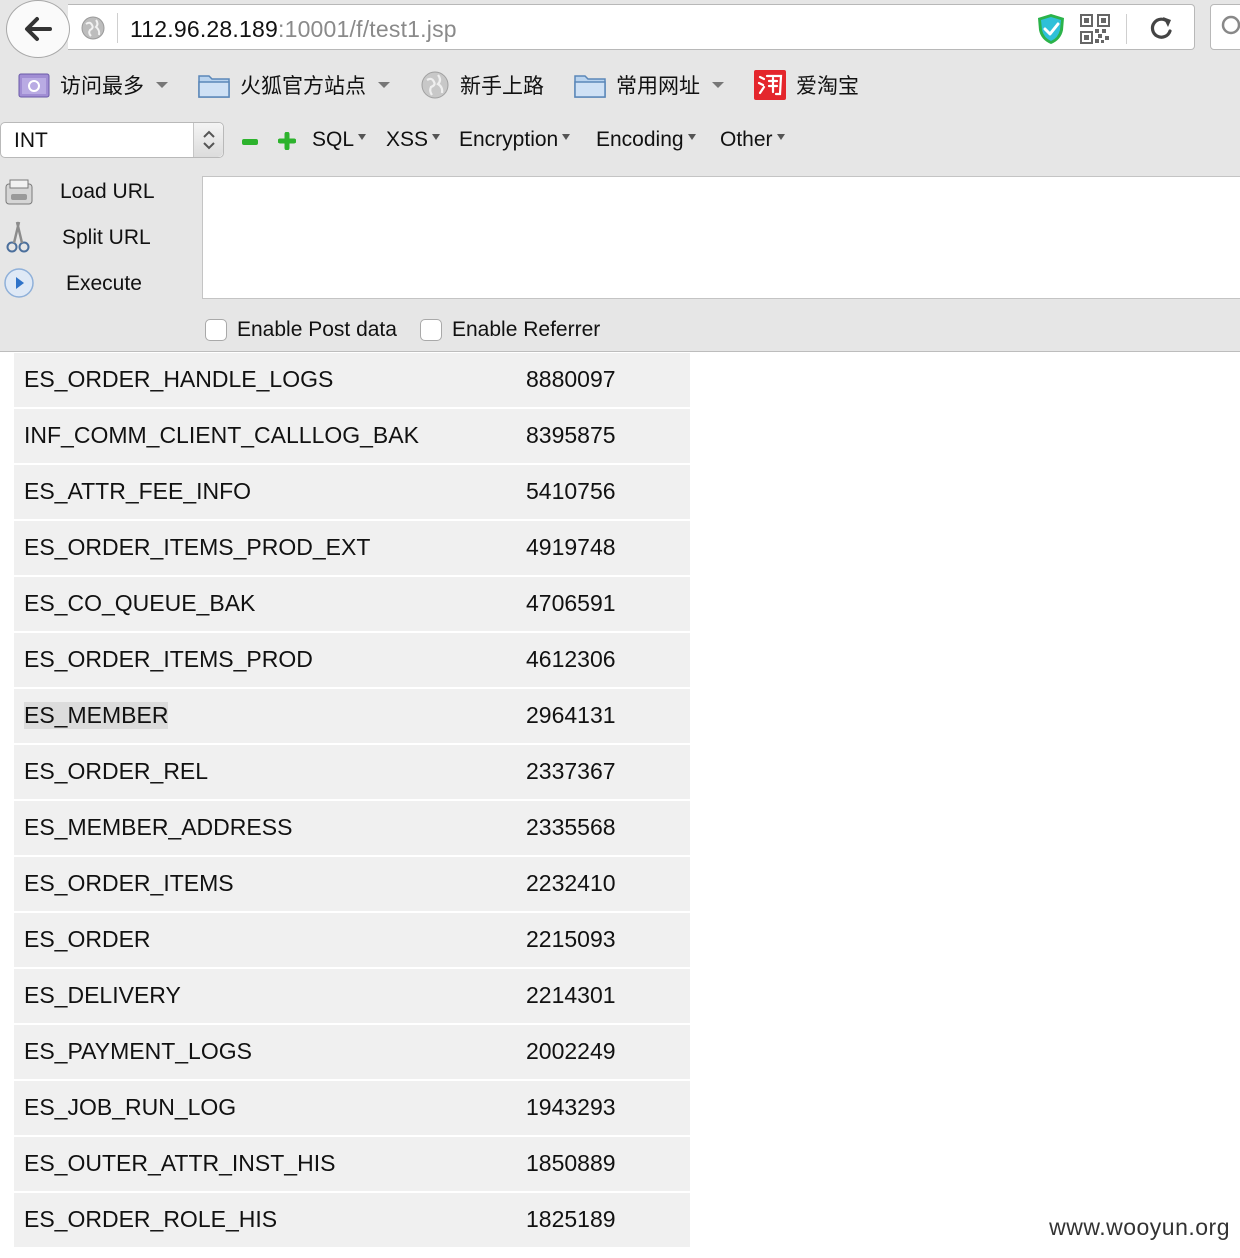 This screenshot has width=1240, height=1258. I want to click on bookmark-most-visited: 访问最多, so click(93, 85).